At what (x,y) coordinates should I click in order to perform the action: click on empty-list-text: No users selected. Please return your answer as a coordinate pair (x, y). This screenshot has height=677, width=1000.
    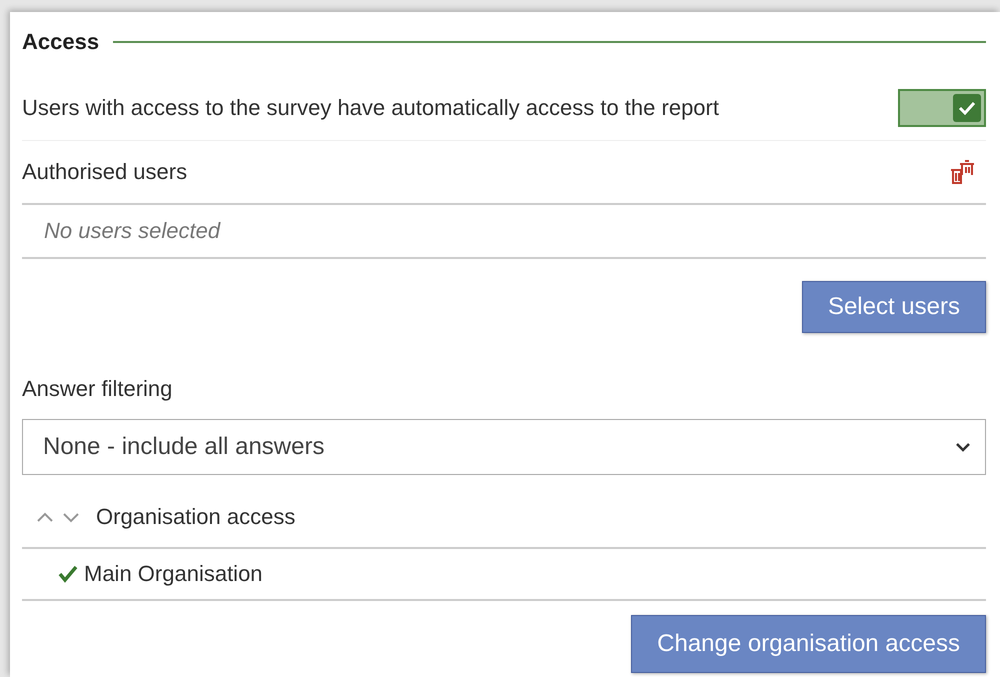
    Looking at the image, I should click on (504, 232).